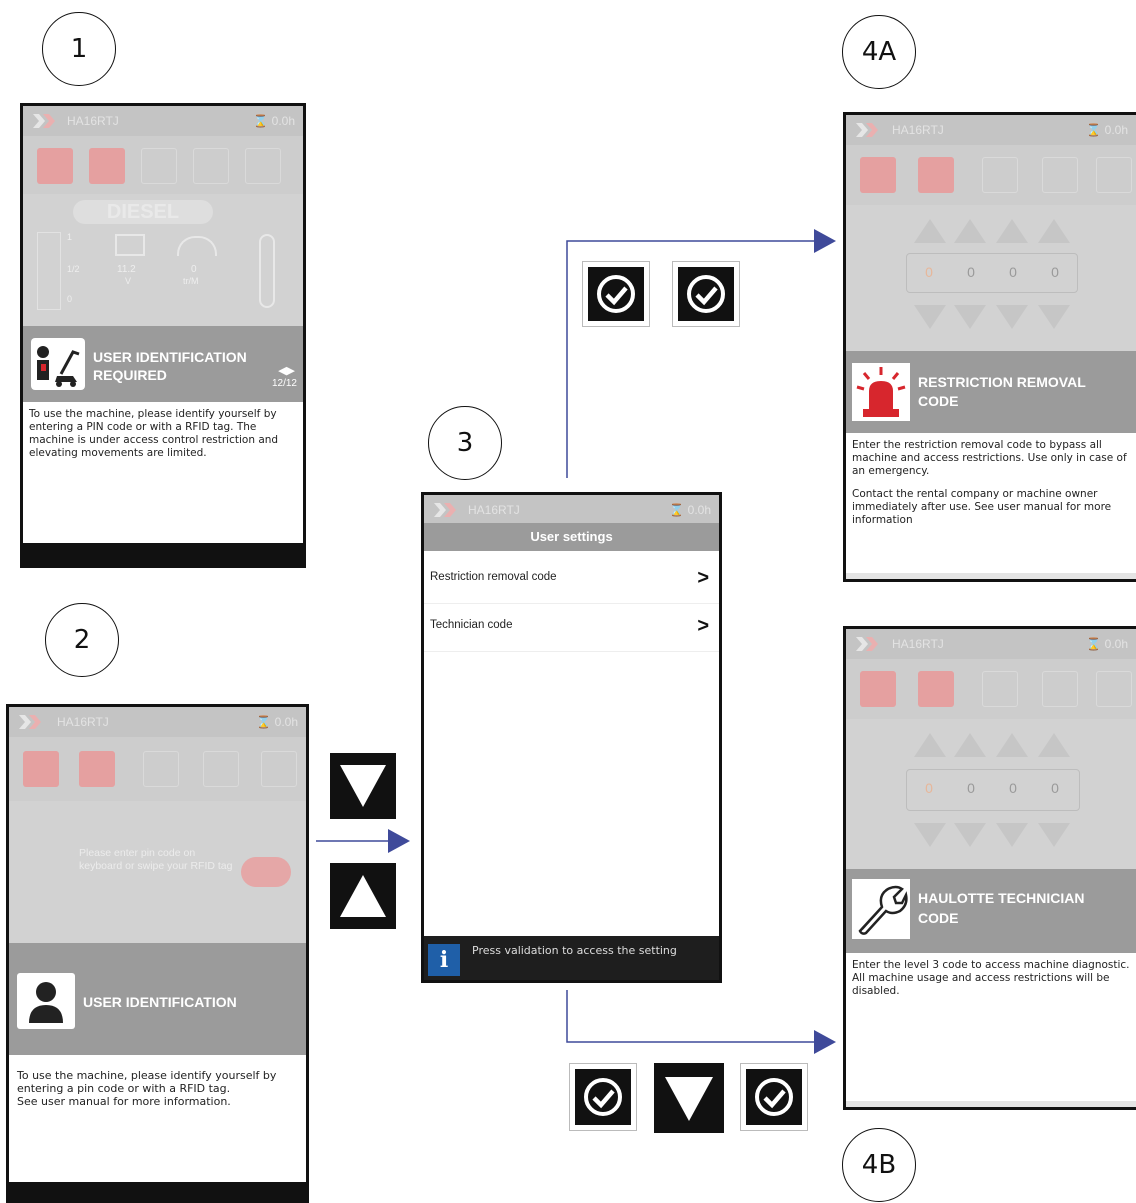 The width and height of the screenshot is (1136, 1203). What do you see at coordinates (881, 392) in the screenshot?
I see `alarm-beacon-icon` at bounding box center [881, 392].